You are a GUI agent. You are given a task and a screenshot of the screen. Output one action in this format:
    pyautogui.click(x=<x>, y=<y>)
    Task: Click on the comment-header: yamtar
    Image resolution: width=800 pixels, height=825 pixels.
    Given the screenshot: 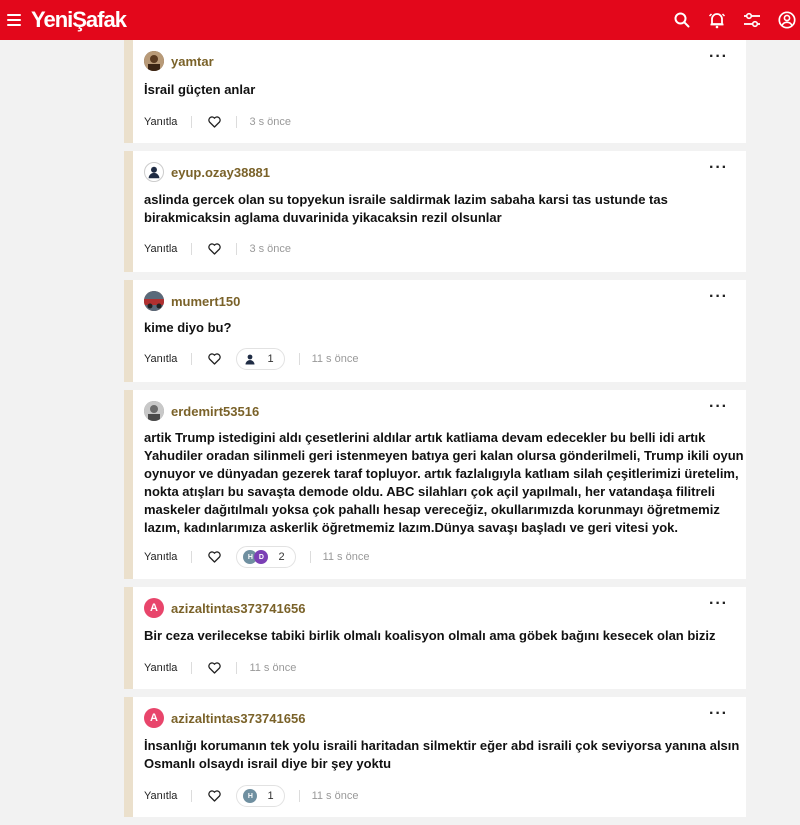 What is the action you would take?
    pyautogui.click(x=179, y=61)
    